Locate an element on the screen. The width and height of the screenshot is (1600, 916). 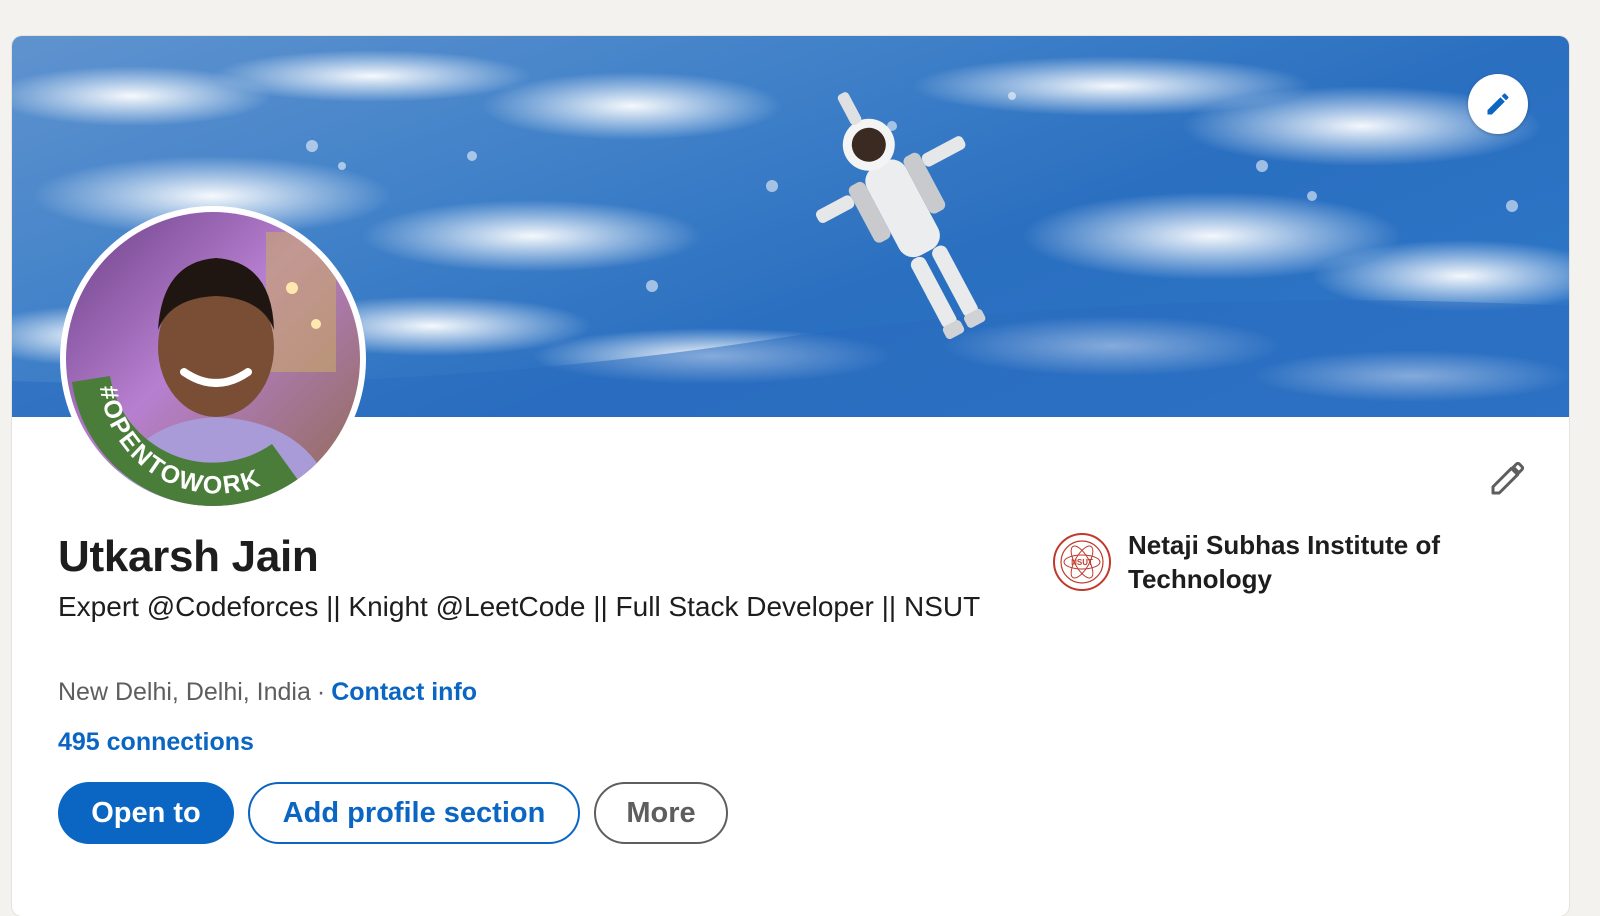
more-button: More is located at coordinates (661, 813).